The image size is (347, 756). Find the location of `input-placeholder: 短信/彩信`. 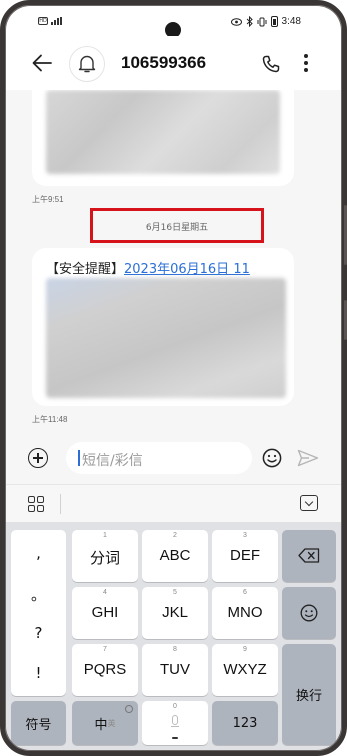

input-placeholder: 短信/彩信 is located at coordinates (112, 461).